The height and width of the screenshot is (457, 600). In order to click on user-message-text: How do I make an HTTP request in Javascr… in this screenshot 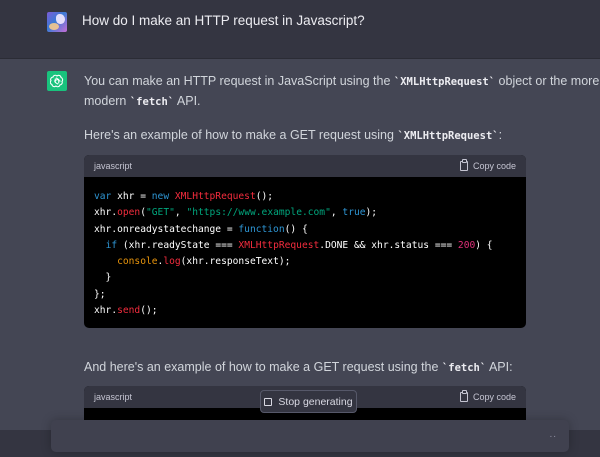, I will do `click(223, 20)`.